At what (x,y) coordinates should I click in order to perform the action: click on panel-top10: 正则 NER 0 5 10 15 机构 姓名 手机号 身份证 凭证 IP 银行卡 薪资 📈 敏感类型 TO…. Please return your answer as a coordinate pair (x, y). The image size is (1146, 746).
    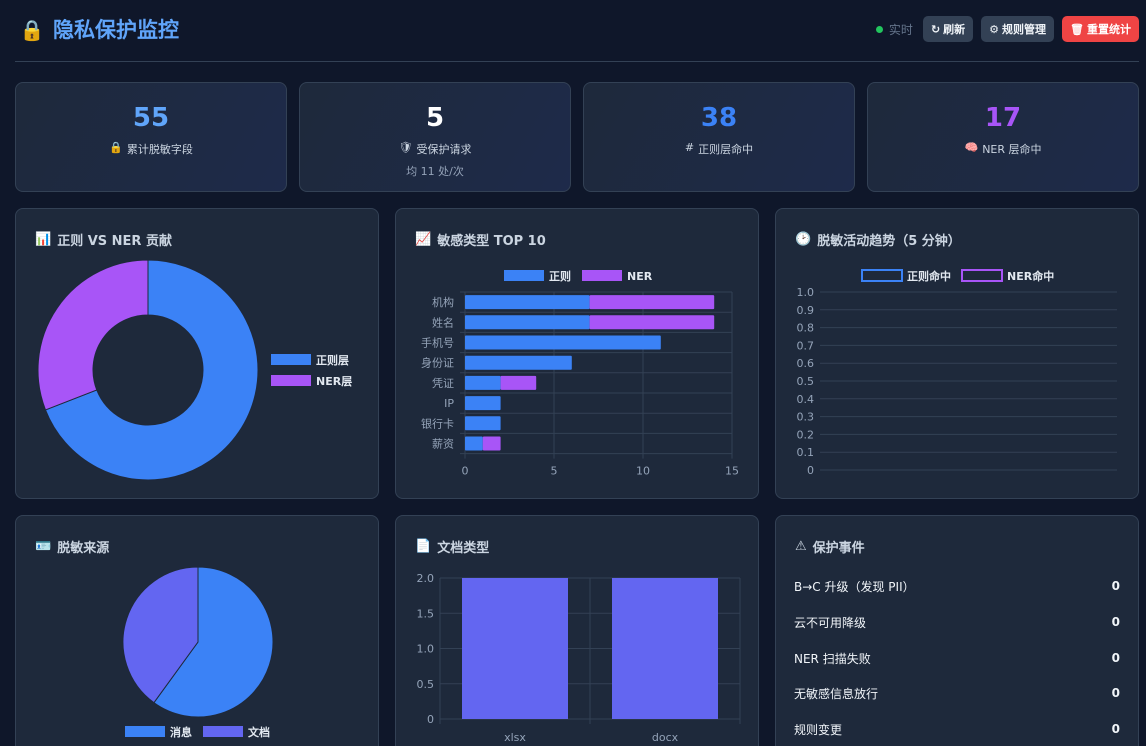
    Looking at the image, I should click on (577, 353).